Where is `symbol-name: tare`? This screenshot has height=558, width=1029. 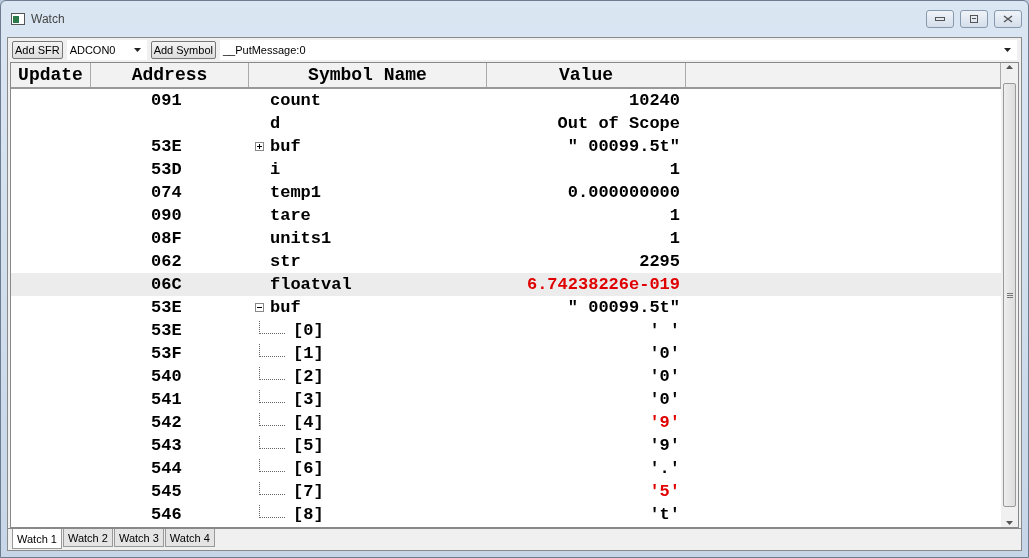
symbol-name: tare is located at coordinates (290, 215).